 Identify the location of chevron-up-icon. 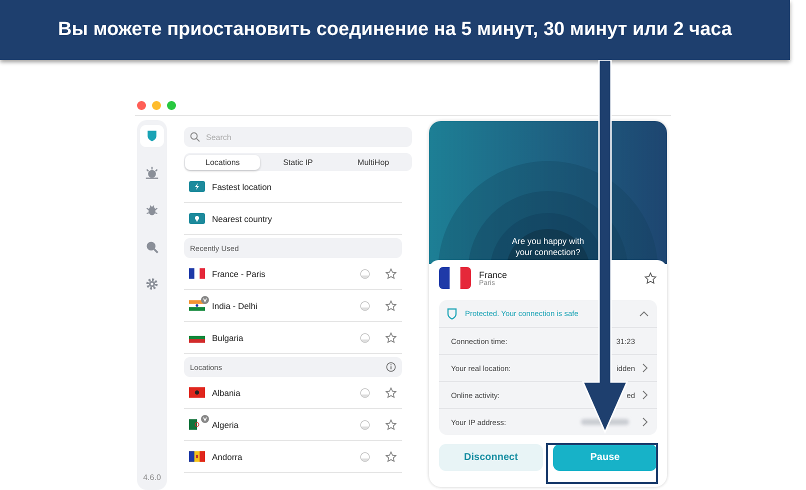
(644, 313).